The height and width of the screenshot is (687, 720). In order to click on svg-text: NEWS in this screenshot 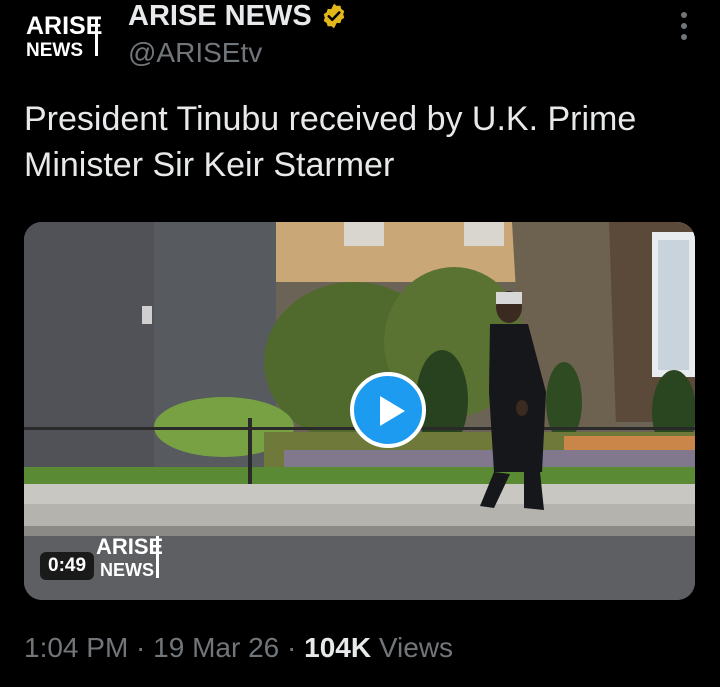, I will do `click(127, 570)`.